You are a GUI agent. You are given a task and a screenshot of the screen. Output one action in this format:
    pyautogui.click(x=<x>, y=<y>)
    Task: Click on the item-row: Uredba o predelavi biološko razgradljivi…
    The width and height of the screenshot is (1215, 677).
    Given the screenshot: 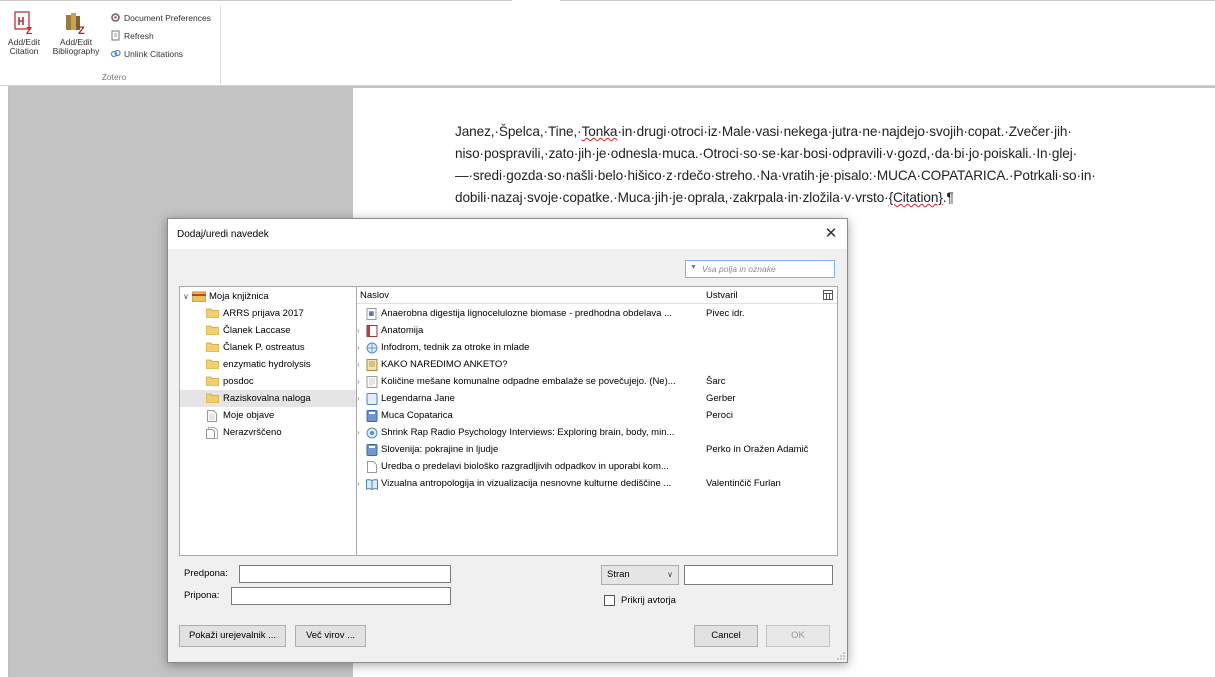 What is the action you would take?
    pyautogui.click(x=597, y=466)
    